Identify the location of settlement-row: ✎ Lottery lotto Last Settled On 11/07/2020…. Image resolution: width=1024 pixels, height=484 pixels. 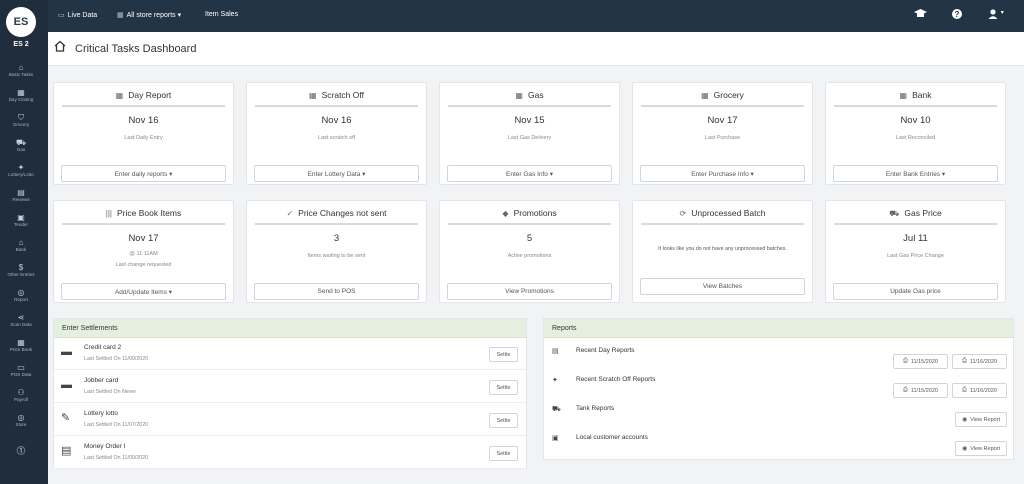
(290, 420).